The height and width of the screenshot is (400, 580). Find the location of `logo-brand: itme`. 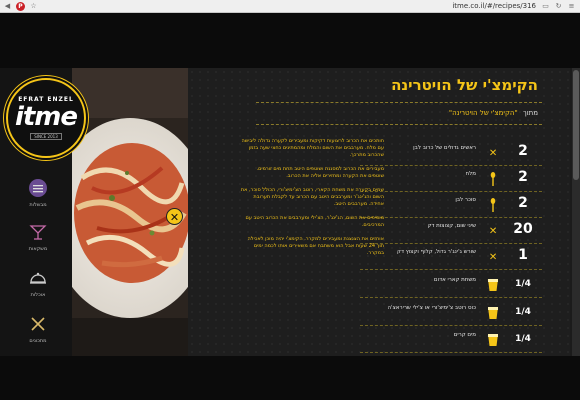

logo-brand: itme is located at coordinates (46, 117).